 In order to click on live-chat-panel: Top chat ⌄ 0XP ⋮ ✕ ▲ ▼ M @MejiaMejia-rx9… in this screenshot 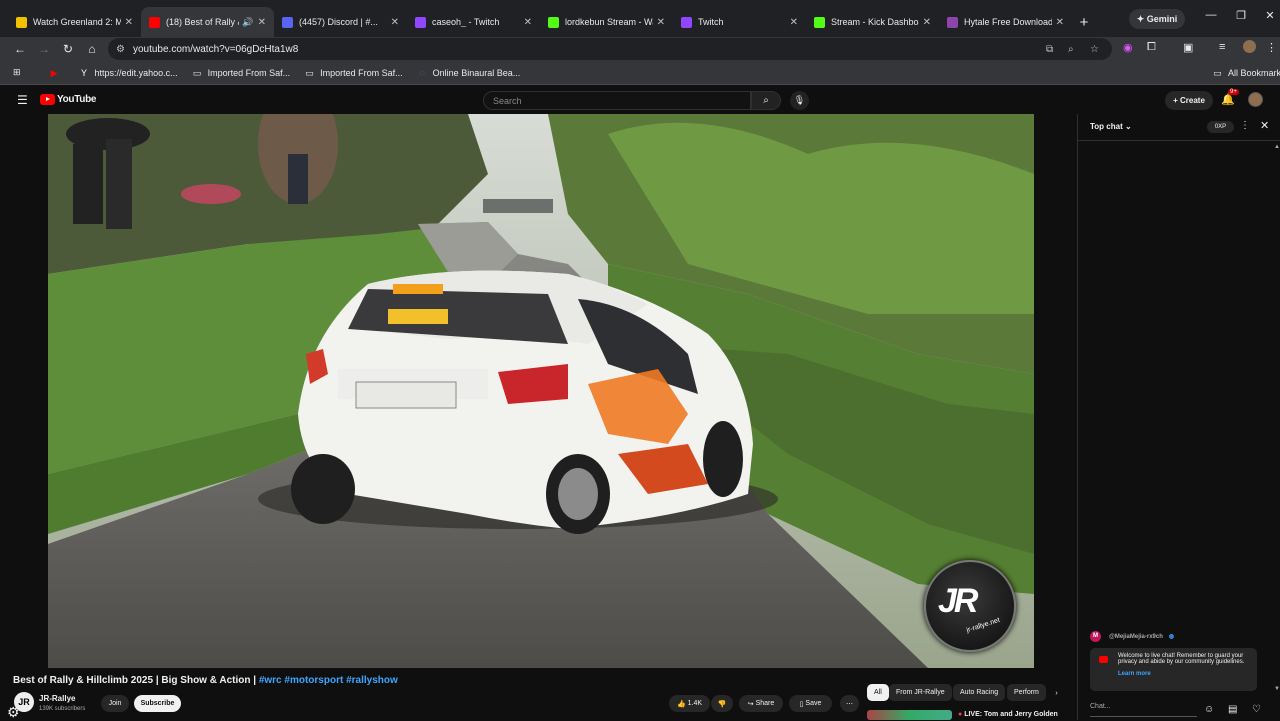, I will do `click(1178, 417)`.